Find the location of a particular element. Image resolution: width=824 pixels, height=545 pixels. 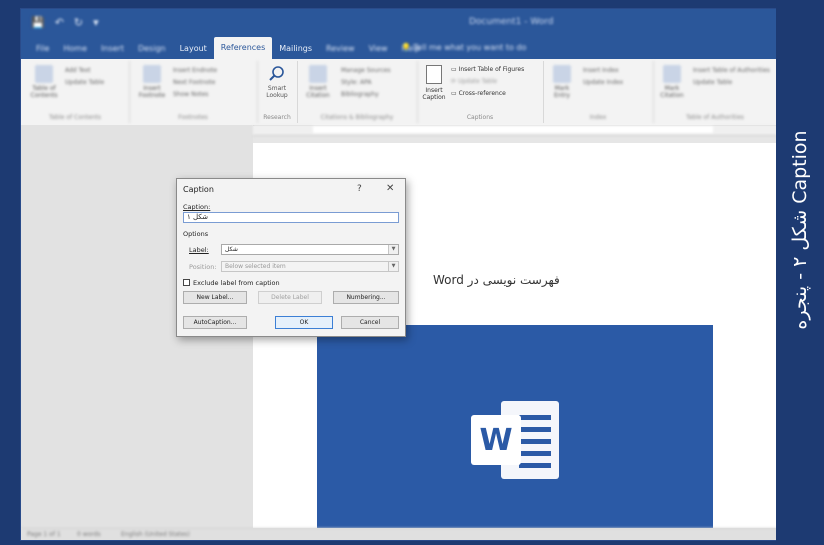

mark-citation-button: Mark Citation is located at coordinates (672, 82).